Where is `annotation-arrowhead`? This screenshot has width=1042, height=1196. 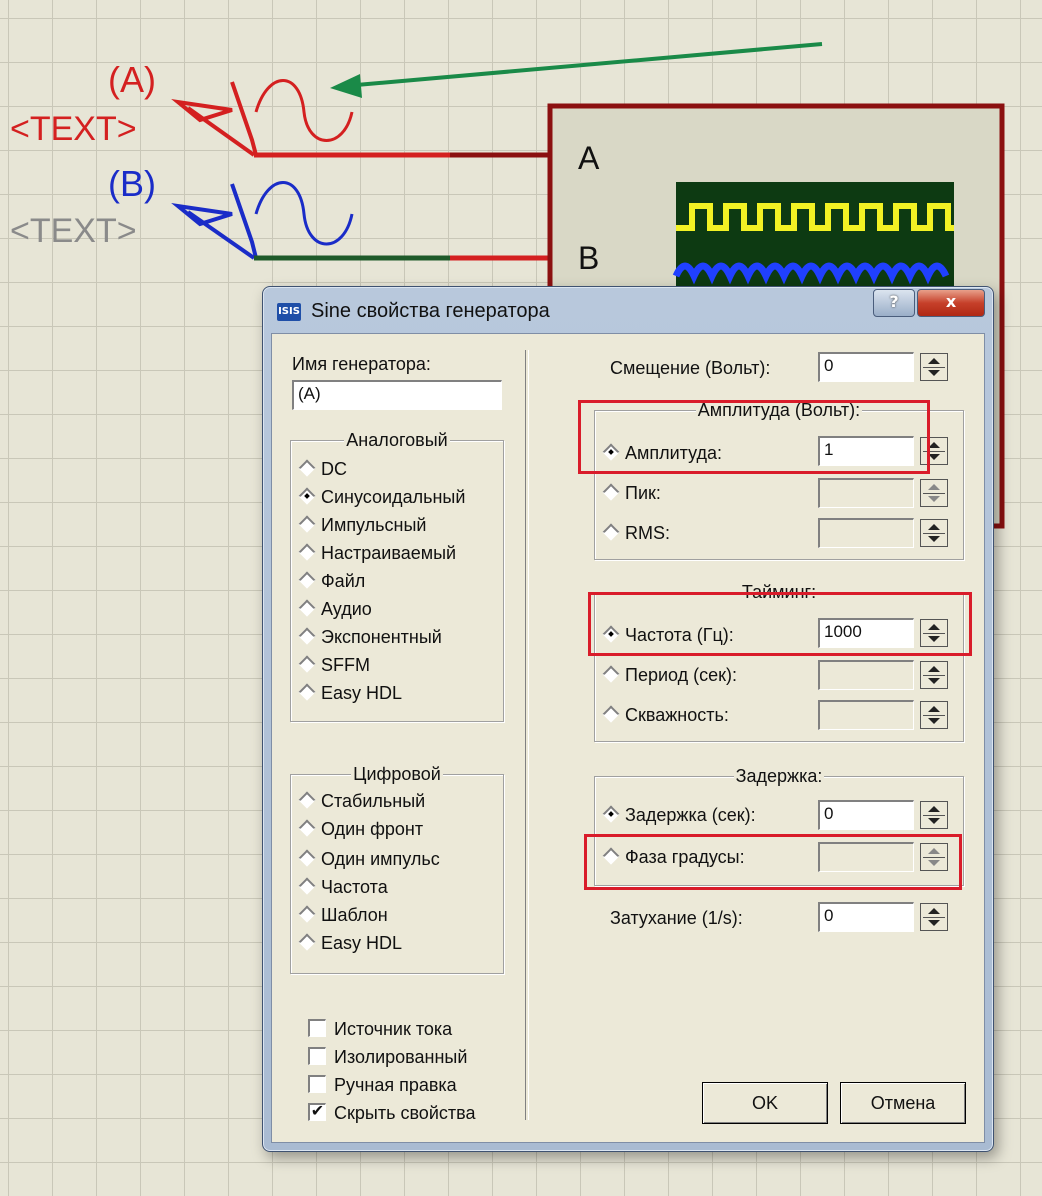 annotation-arrowhead is located at coordinates (346, 86).